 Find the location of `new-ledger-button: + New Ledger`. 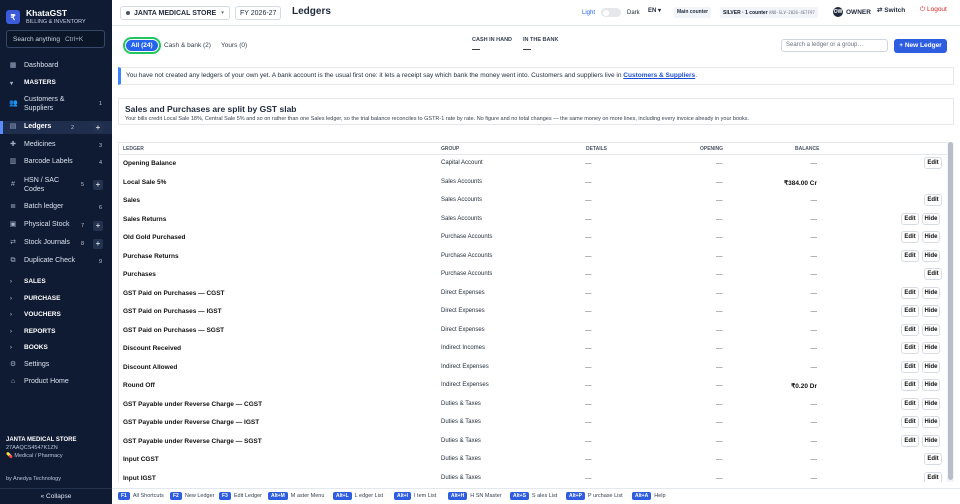

new-ledger-button: + New Ledger is located at coordinates (920, 46).